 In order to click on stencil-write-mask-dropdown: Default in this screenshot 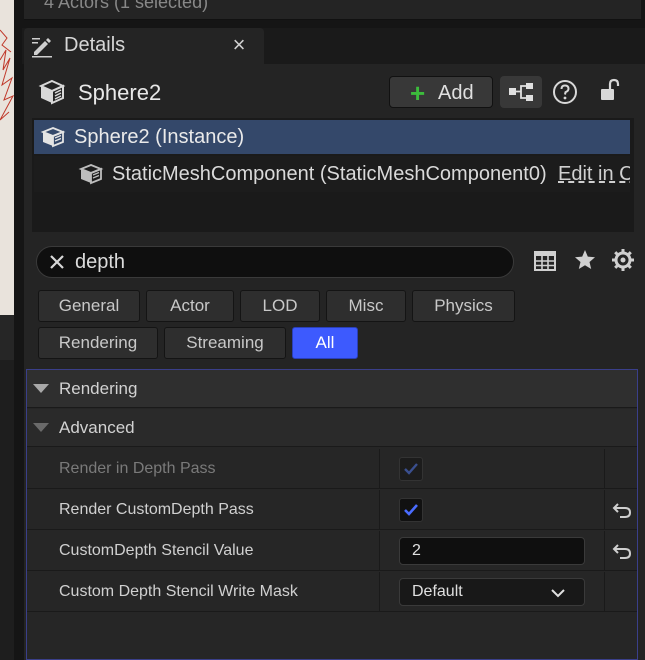, I will do `click(492, 592)`.